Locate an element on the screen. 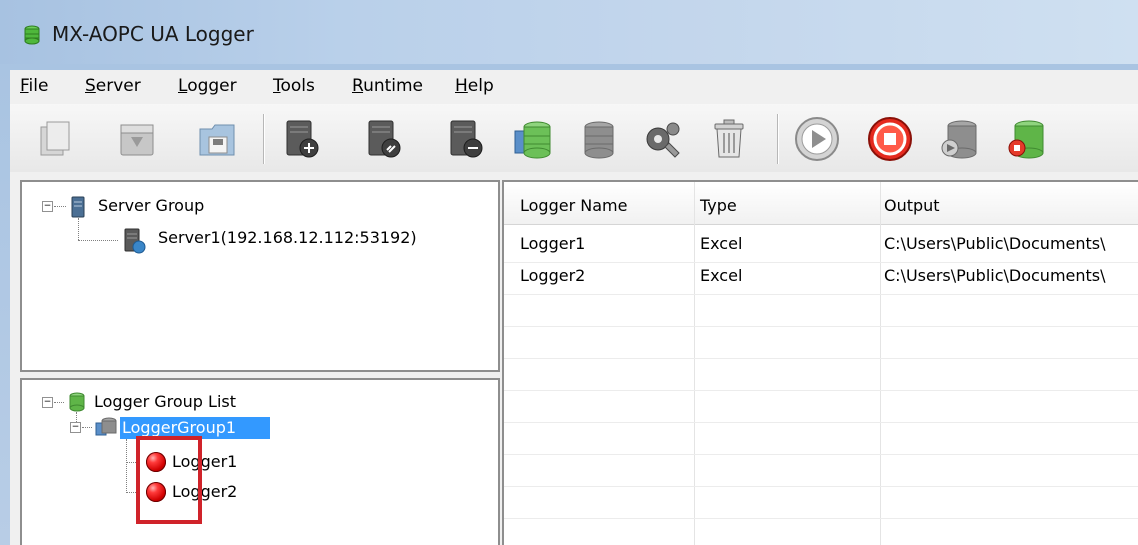  stop-logger-button is located at coordinates (1027, 139).